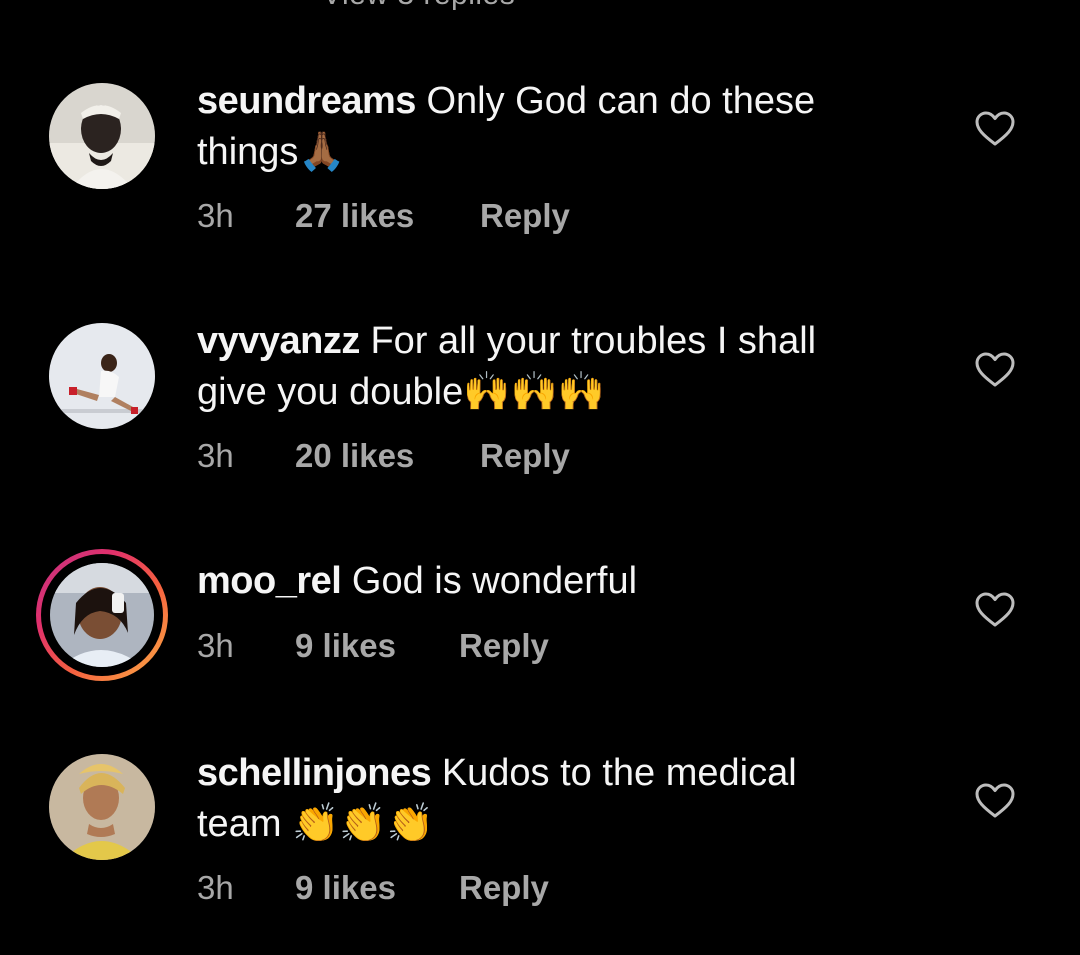 This screenshot has height=955, width=1080. What do you see at coordinates (593, 341) in the screenshot?
I see `comment-body: For all your troubles I shall` at bounding box center [593, 341].